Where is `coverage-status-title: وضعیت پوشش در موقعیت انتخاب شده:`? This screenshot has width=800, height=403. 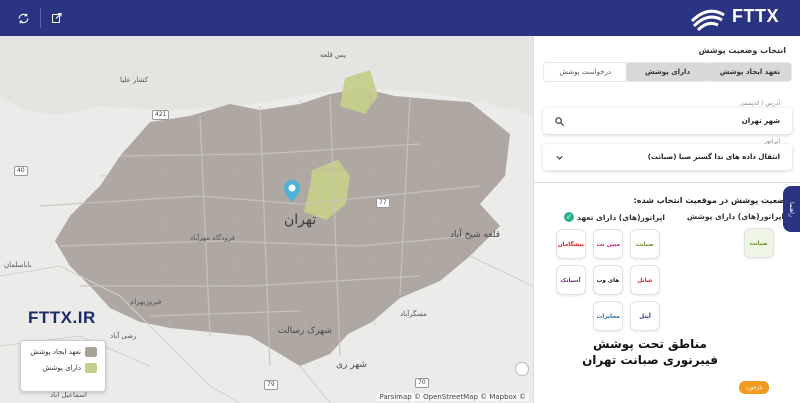 coverage-status-title: وضعیت پوشش در موقعیت انتخاب شده: is located at coordinates (711, 200).